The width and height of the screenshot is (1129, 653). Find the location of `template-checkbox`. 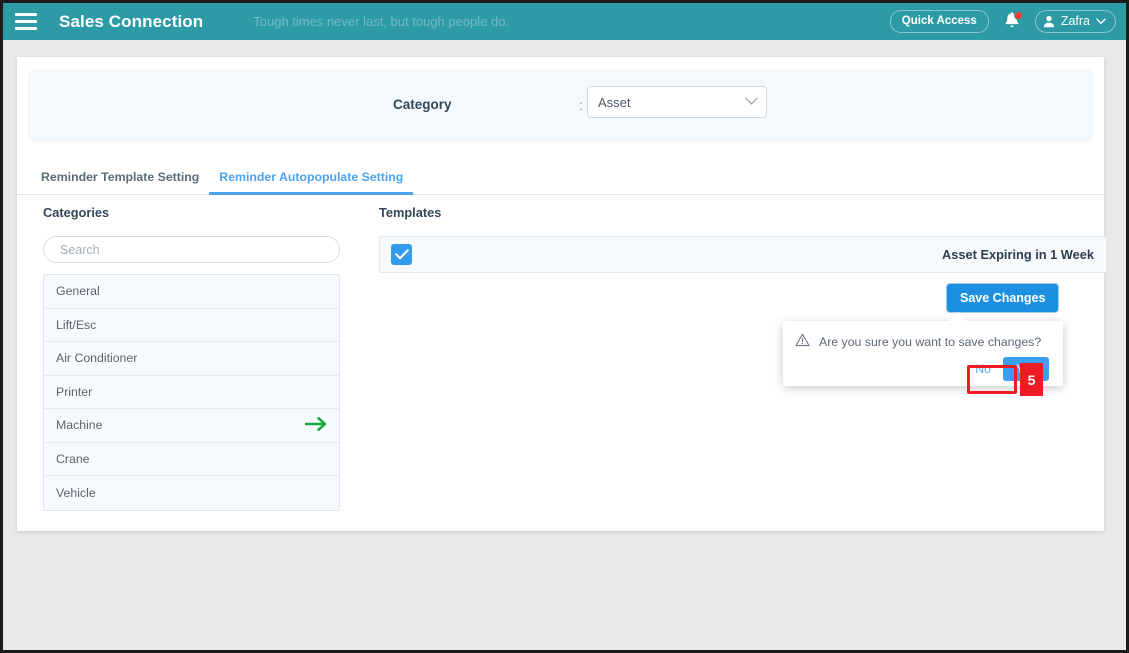

template-checkbox is located at coordinates (401, 254).